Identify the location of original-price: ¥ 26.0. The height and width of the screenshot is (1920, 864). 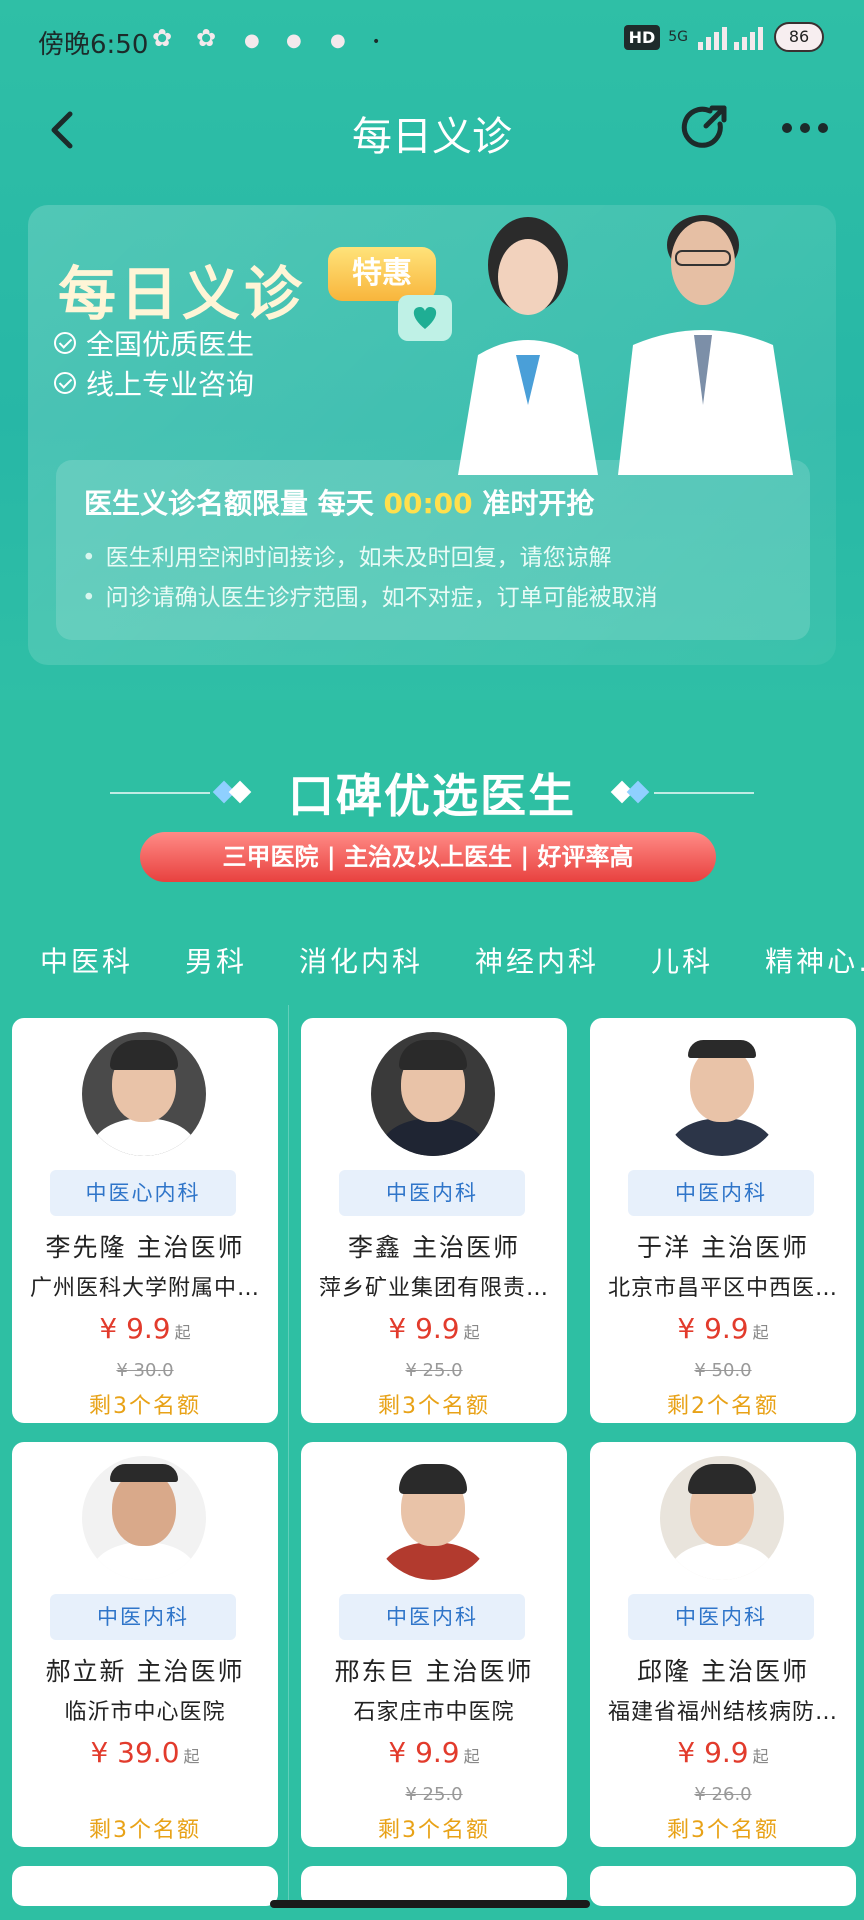
(723, 1794).